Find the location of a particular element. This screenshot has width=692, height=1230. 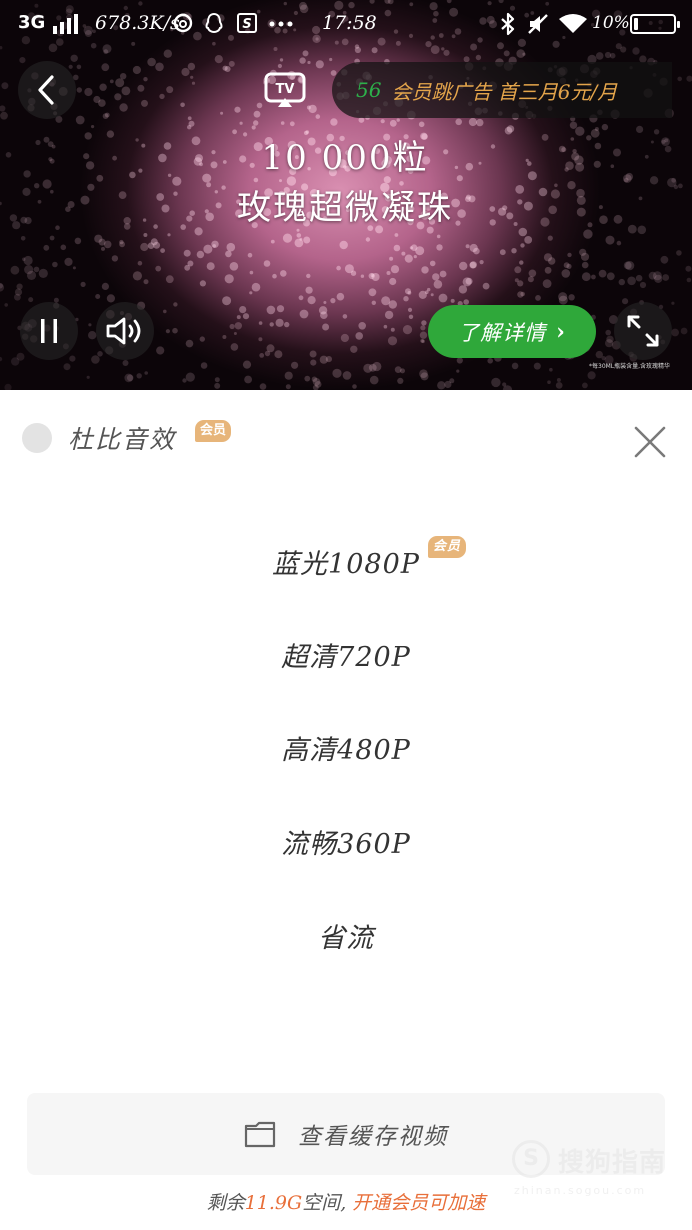

fullscreen-icon is located at coordinates (643, 331).